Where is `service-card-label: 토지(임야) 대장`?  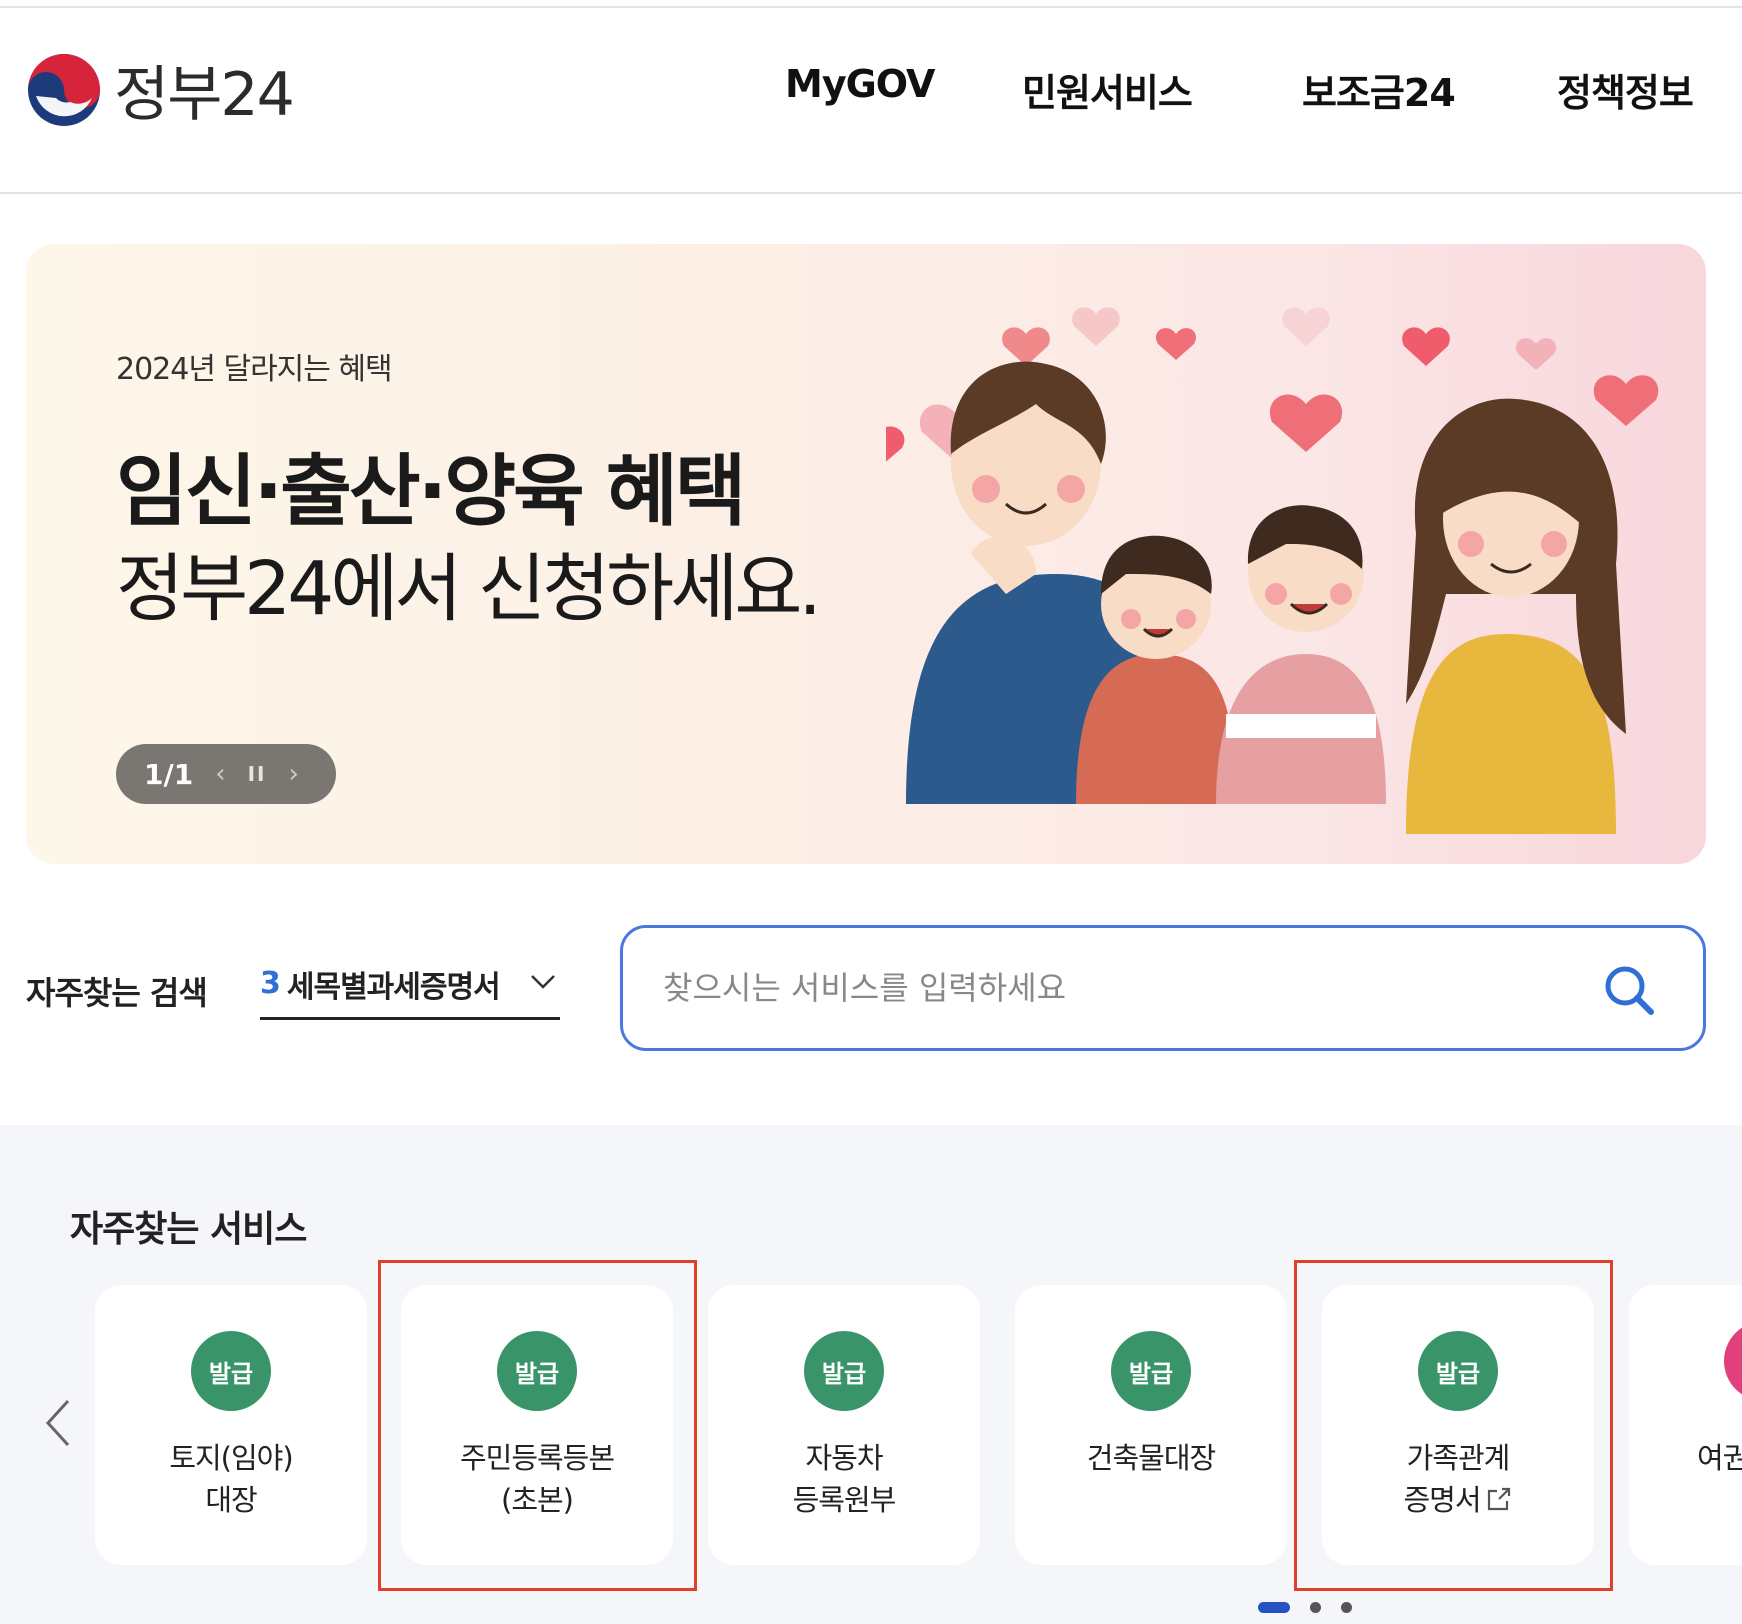 service-card-label: 토지(임야) 대장 is located at coordinates (231, 1479).